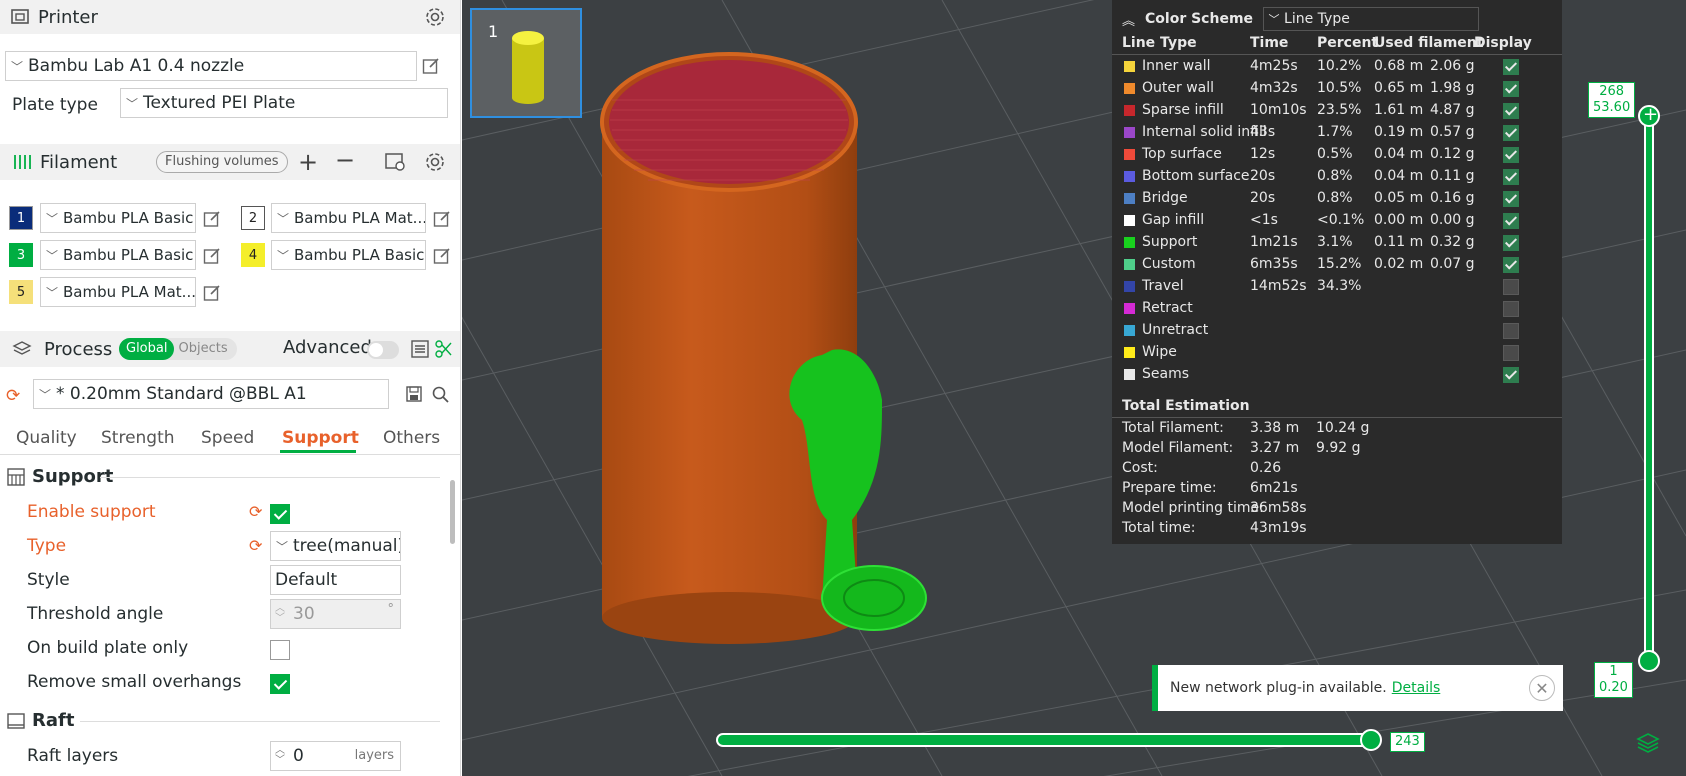 The width and height of the screenshot is (1686, 776). What do you see at coordinates (335, 756) in the screenshot?
I see `raft-layers-input: ︿ ﹀ 0 layers` at bounding box center [335, 756].